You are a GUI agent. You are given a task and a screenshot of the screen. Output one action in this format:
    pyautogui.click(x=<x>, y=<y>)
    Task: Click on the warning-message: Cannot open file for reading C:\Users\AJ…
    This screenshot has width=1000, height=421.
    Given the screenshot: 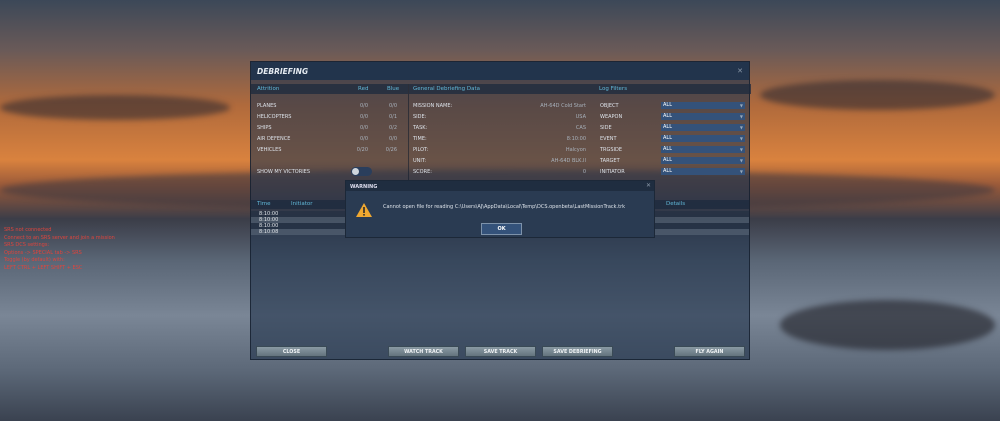 What is the action you would take?
    pyautogui.click(x=504, y=207)
    